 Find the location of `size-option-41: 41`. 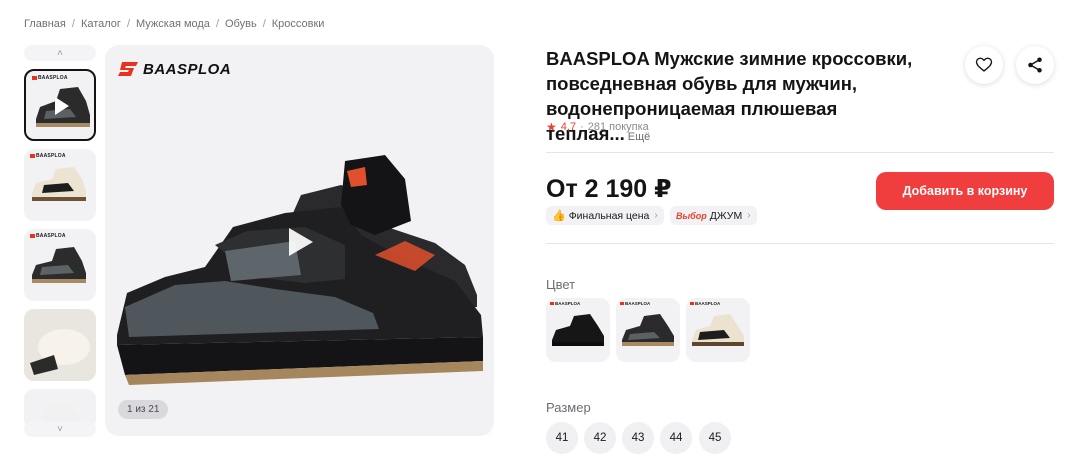

size-option-41: 41 is located at coordinates (562, 438).